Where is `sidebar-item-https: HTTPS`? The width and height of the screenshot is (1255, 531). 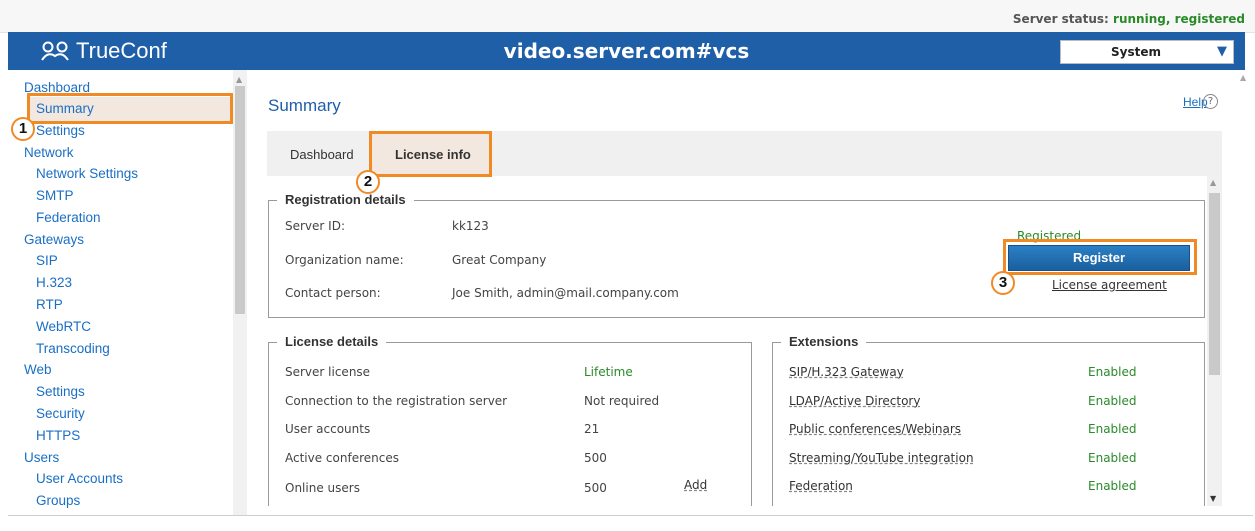 sidebar-item-https: HTTPS is located at coordinates (58, 435).